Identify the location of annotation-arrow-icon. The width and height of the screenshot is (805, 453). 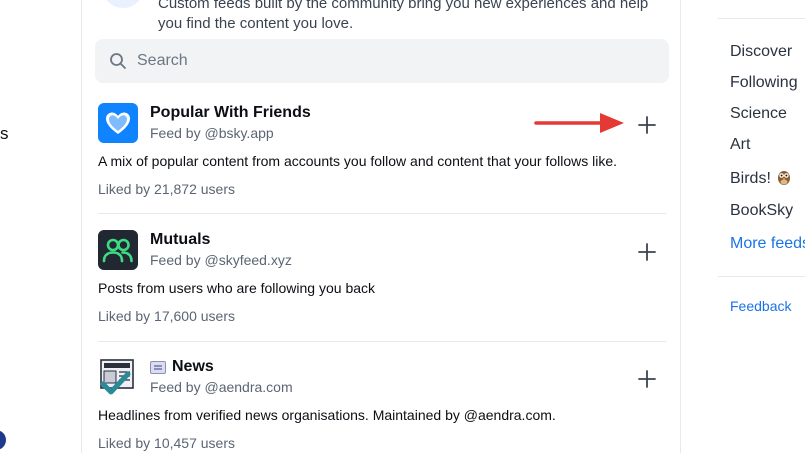
(579, 123).